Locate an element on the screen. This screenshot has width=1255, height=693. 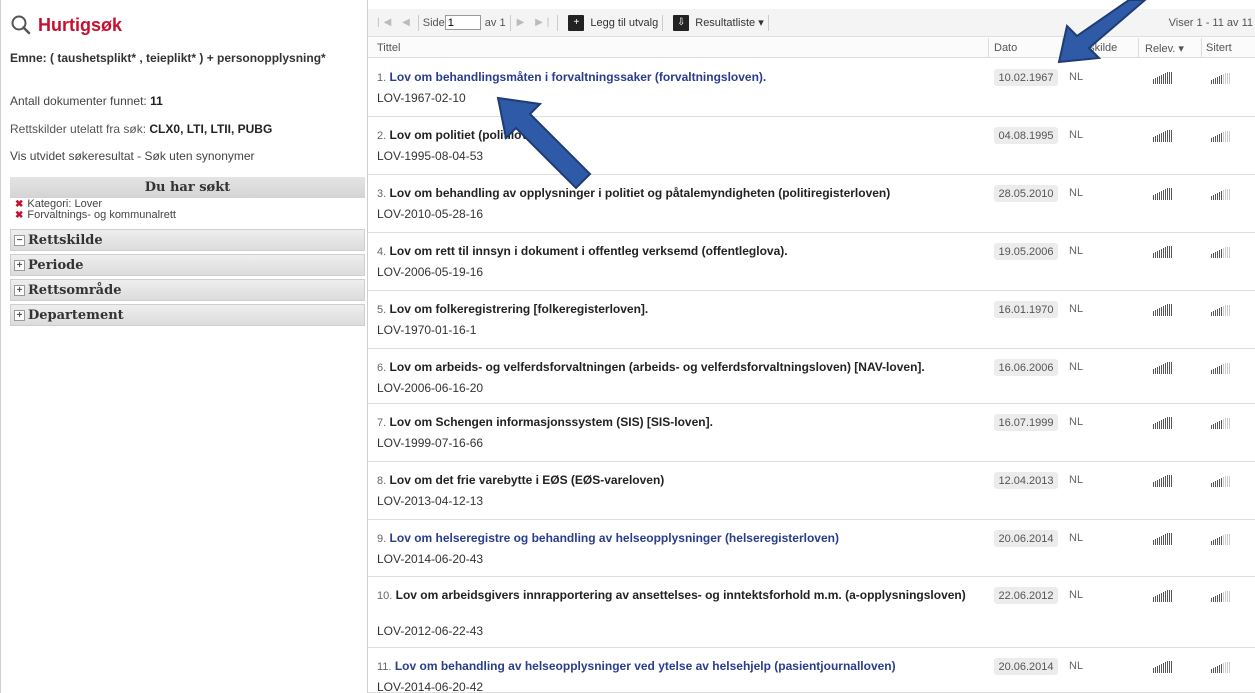
add-to-selection-button: + Legg til utvalg is located at coordinates (613, 22).